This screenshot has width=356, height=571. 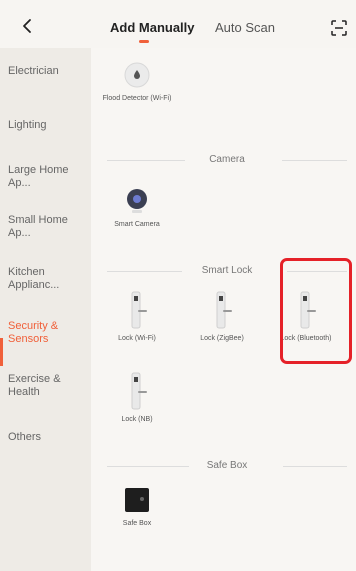 What do you see at coordinates (137, 224) in the screenshot?
I see `device-label: Smart Camera` at bounding box center [137, 224].